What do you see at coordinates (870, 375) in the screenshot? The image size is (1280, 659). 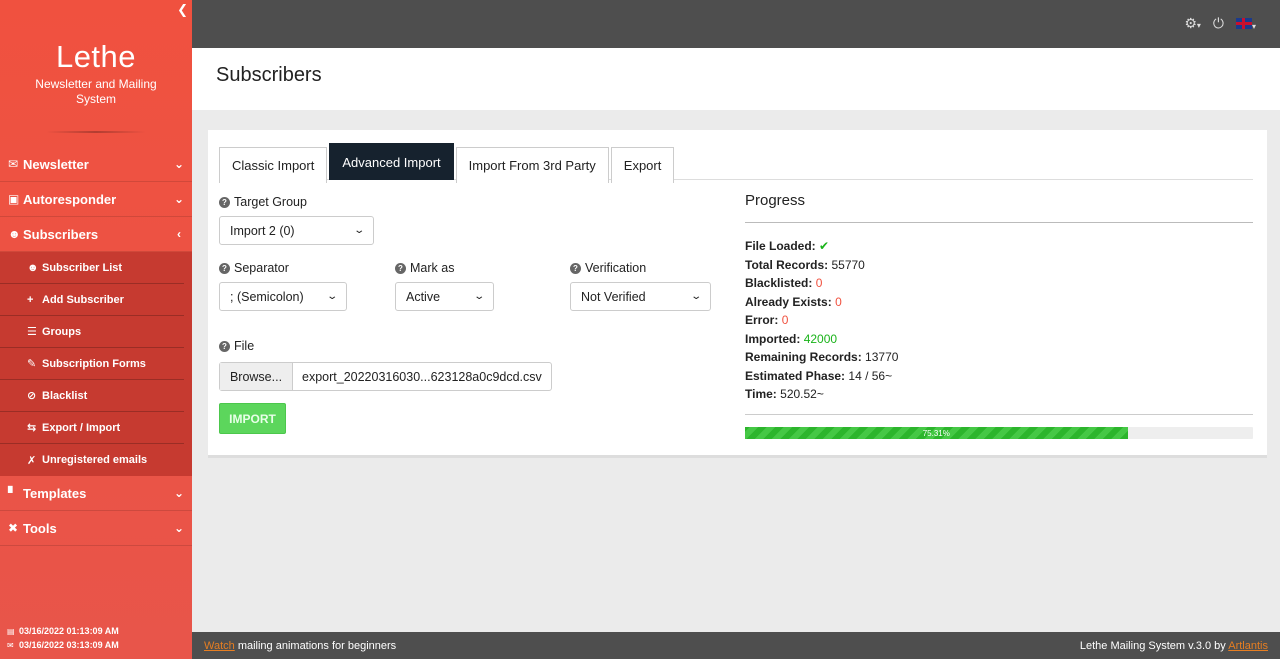 I see `stat-value: 14 / 56~` at bounding box center [870, 375].